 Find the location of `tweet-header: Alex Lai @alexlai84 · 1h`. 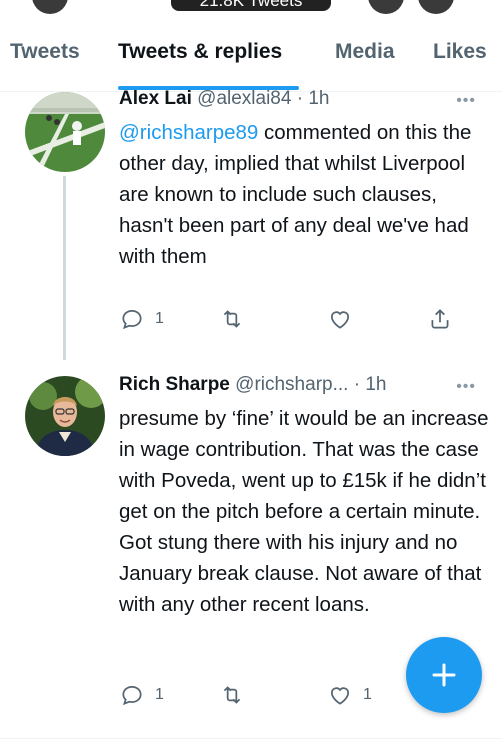

tweet-header: Alex Lai @alexlai84 · 1h is located at coordinates (224, 99).